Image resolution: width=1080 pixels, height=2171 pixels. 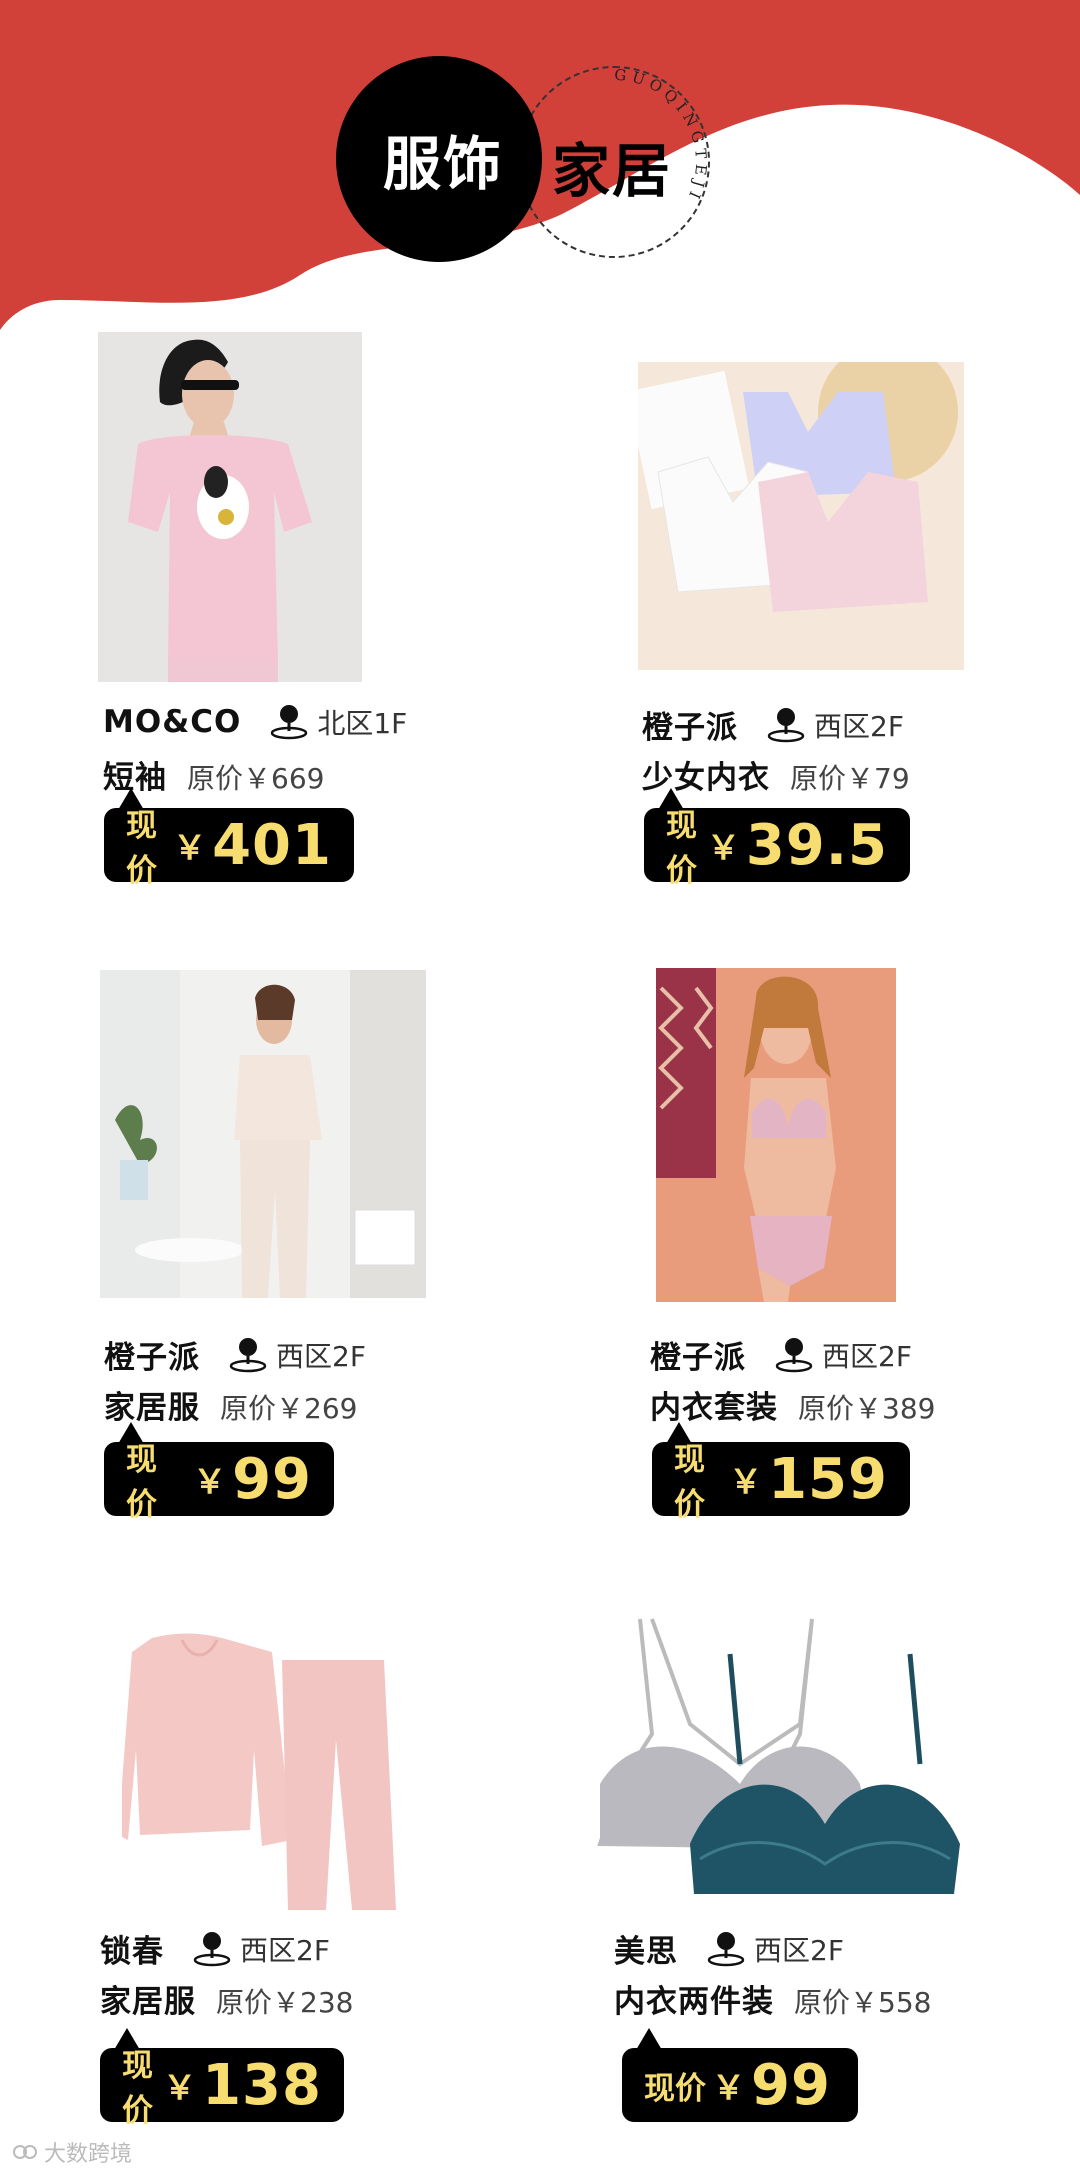 I want to click on product-image-lingerie-set, so click(x=776, y=1135).